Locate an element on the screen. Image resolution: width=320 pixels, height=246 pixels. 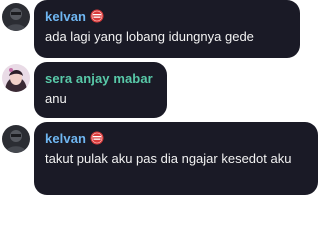
message-bubble: sera anjay mabar anu is located at coordinates (100, 90).